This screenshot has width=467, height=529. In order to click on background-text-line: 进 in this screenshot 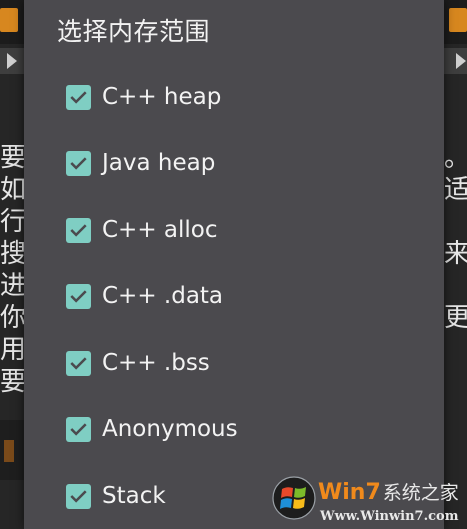, I will do `click(12, 286)`.